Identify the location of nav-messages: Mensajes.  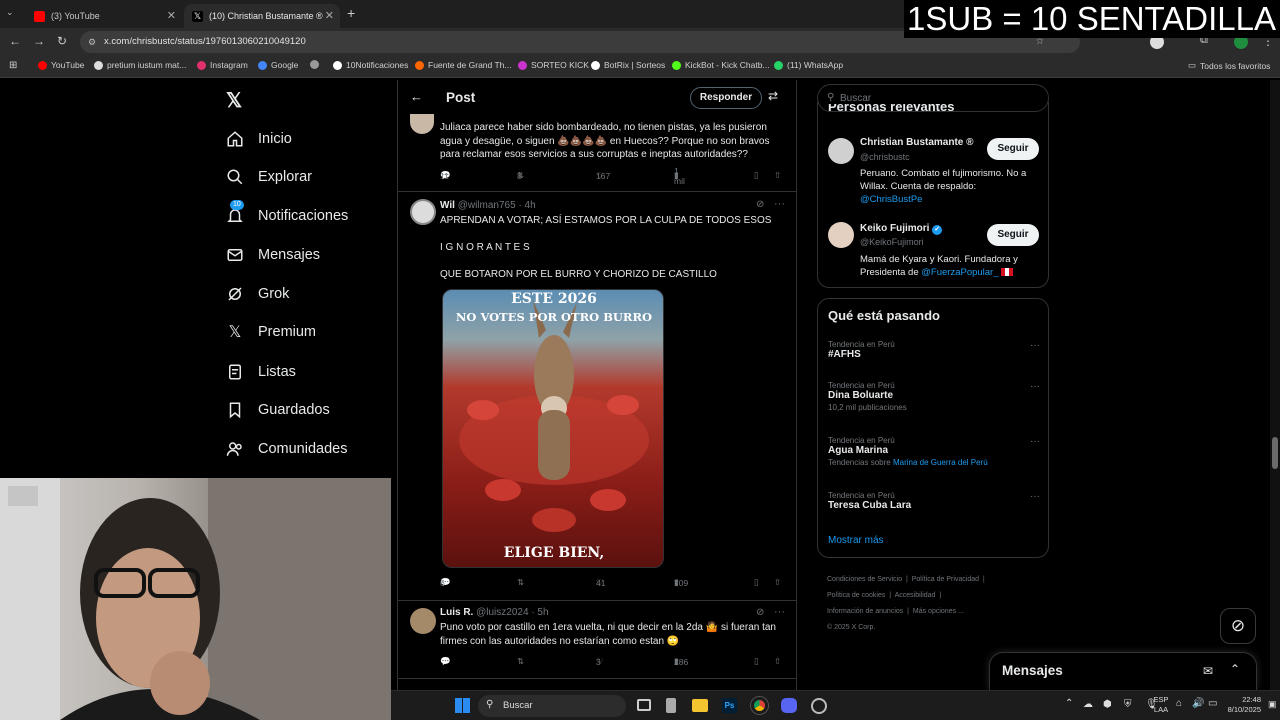
(273, 255).